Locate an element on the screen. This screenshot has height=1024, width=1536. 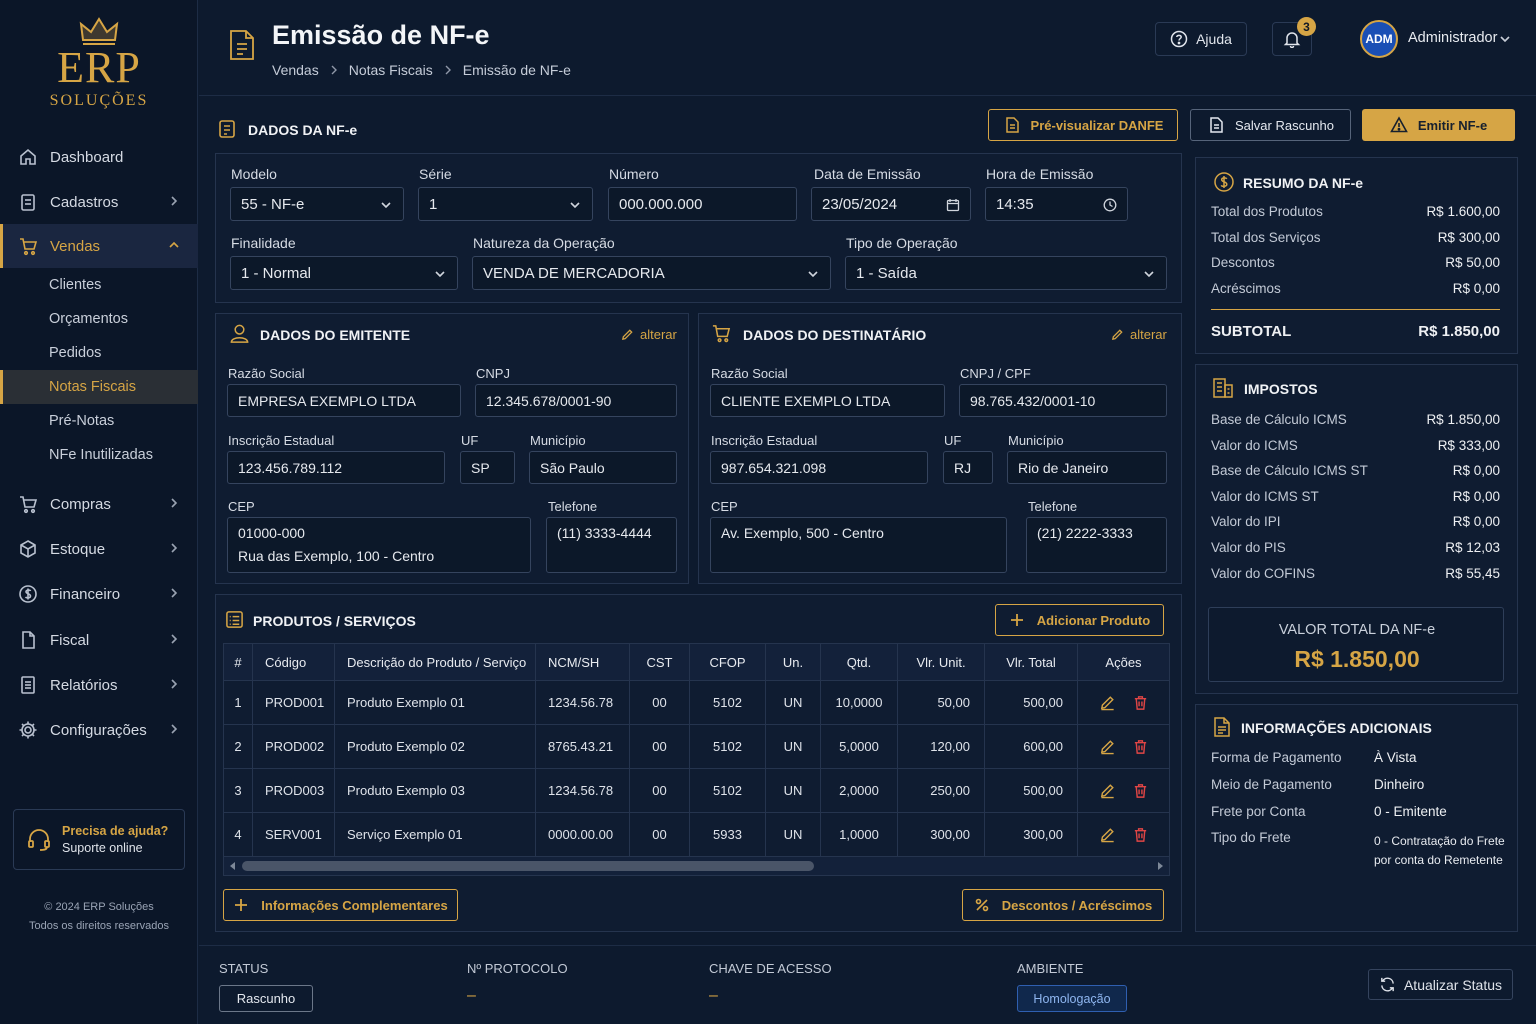
sidebar-subitem-pre-notas: Pré-Notas is located at coordinates (99, 421).